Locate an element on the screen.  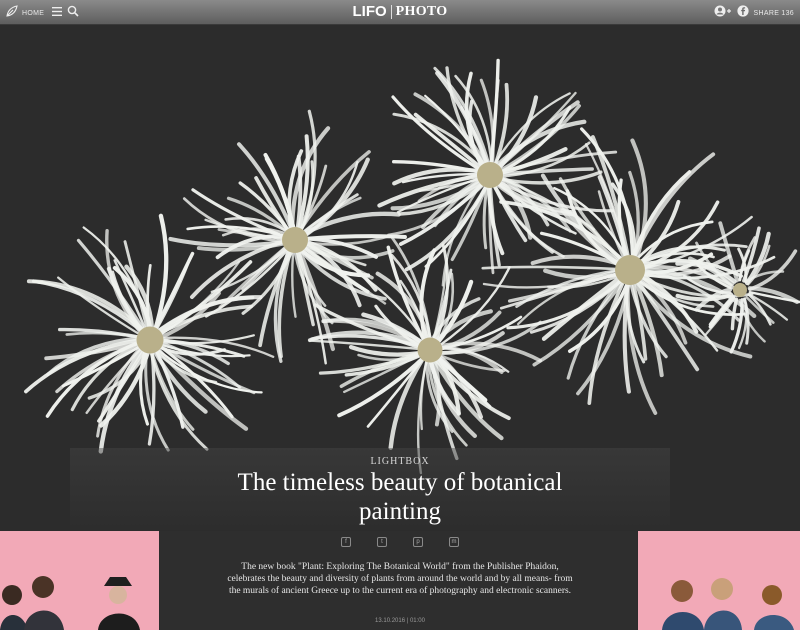
article-category: LIGHTBOX is located at coordinates (400, 461).